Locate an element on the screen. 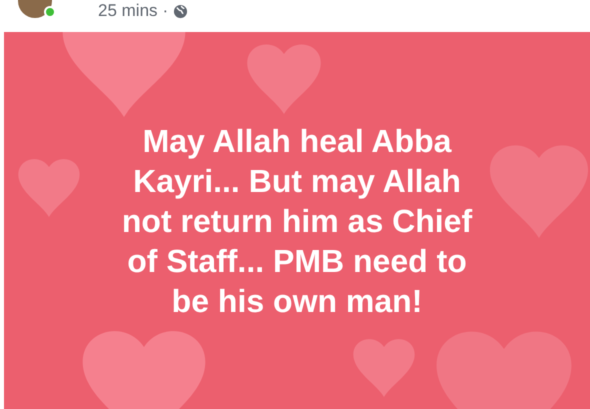 This screenshot has height=409, width=590. globe-icon is located at coordinates (180, 11).